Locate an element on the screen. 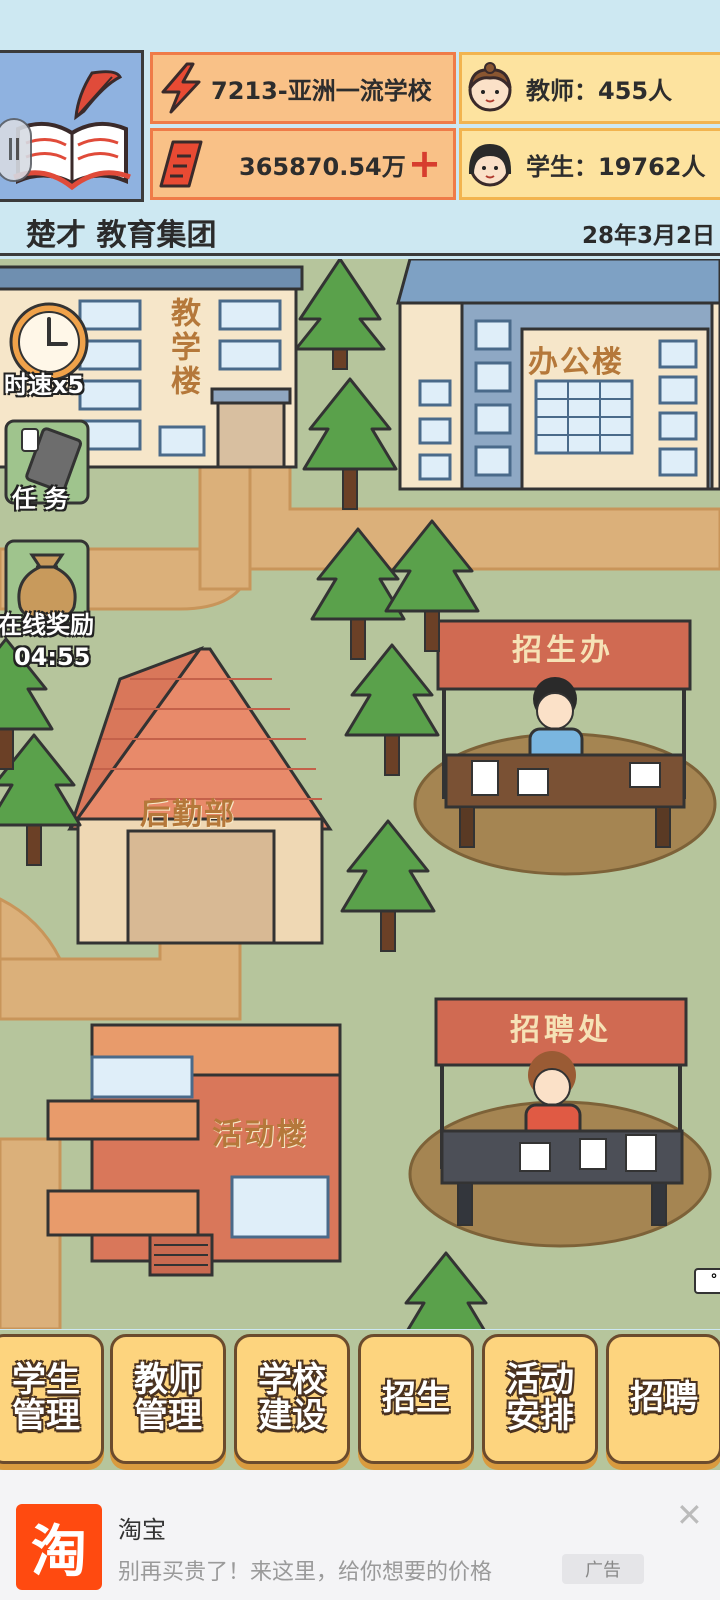  money-amount: 365870.54万 is located at coordinates (322, 166).